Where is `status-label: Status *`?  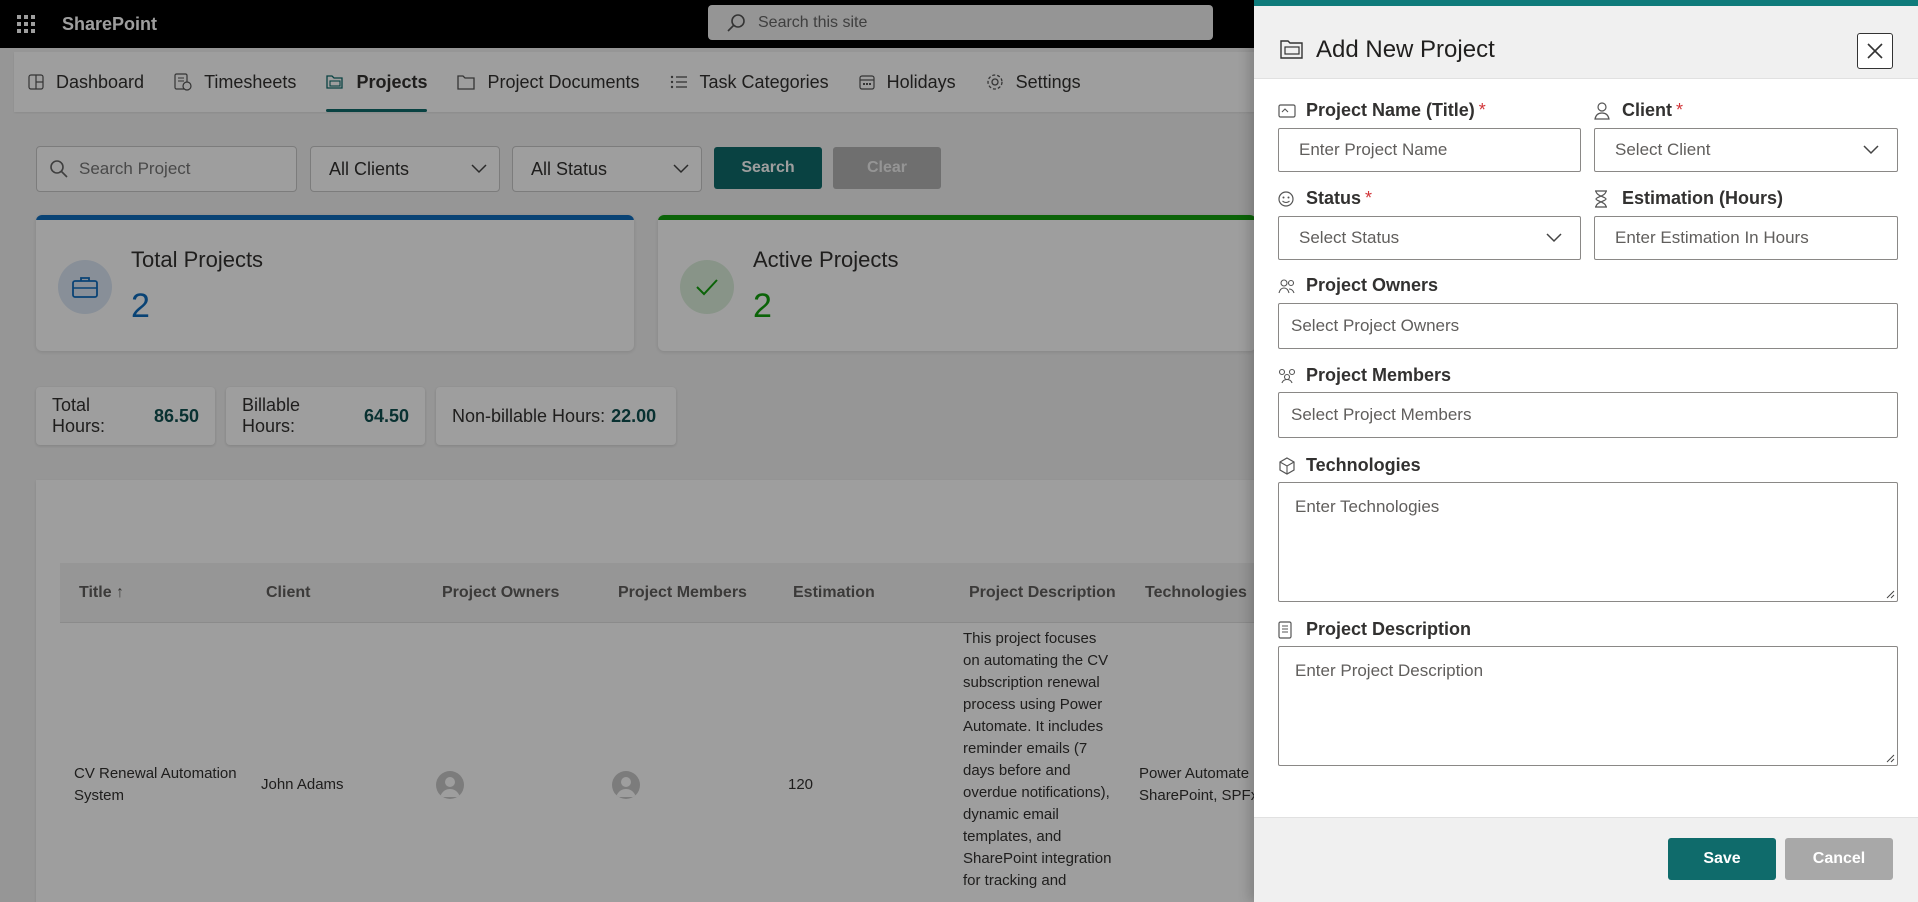
status-label: Status * is located at coordinates (1325, 198).